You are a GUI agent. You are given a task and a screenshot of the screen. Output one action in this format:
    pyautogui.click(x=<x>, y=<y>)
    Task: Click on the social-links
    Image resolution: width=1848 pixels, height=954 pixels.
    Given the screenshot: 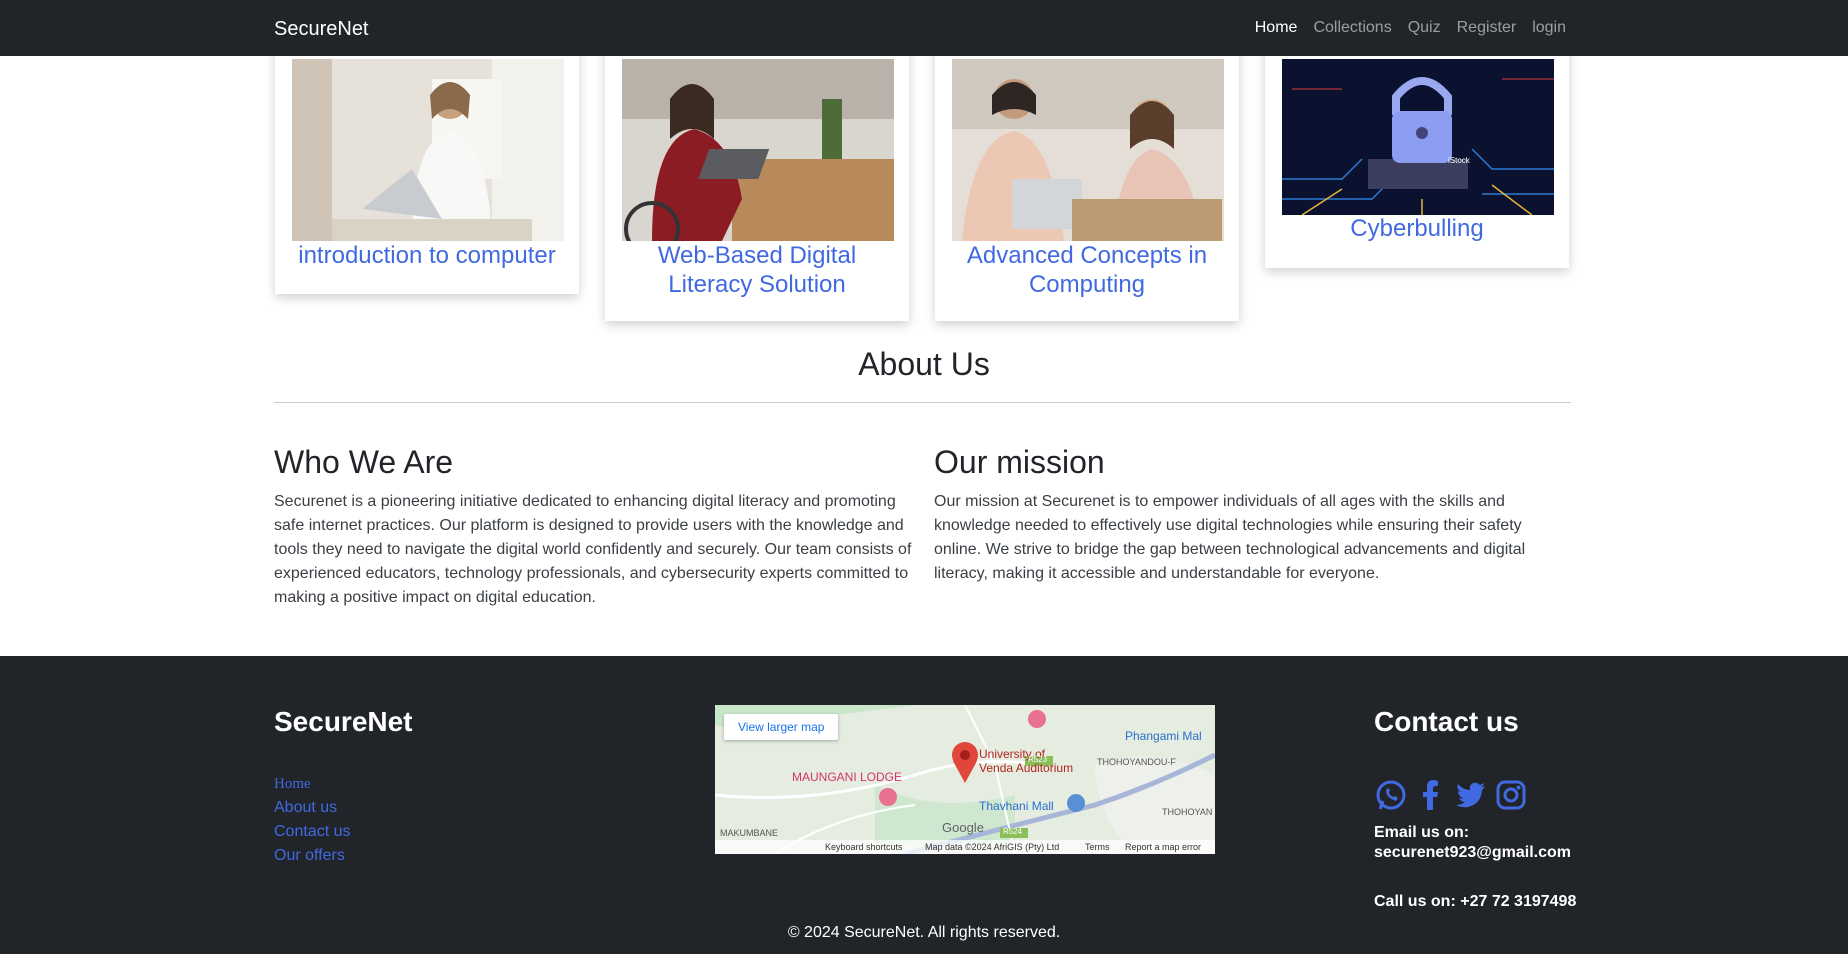 What is the action you would take?
    pyautogui.click(x=1451, y=795)
    